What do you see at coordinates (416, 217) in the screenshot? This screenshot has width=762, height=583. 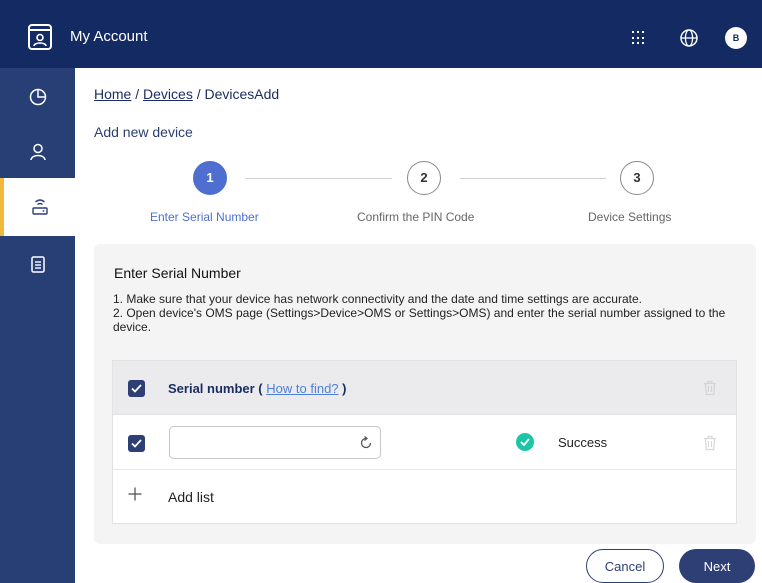 I see `step-2-label: Confirm the PIN Code` at bounding box center [416, 217].